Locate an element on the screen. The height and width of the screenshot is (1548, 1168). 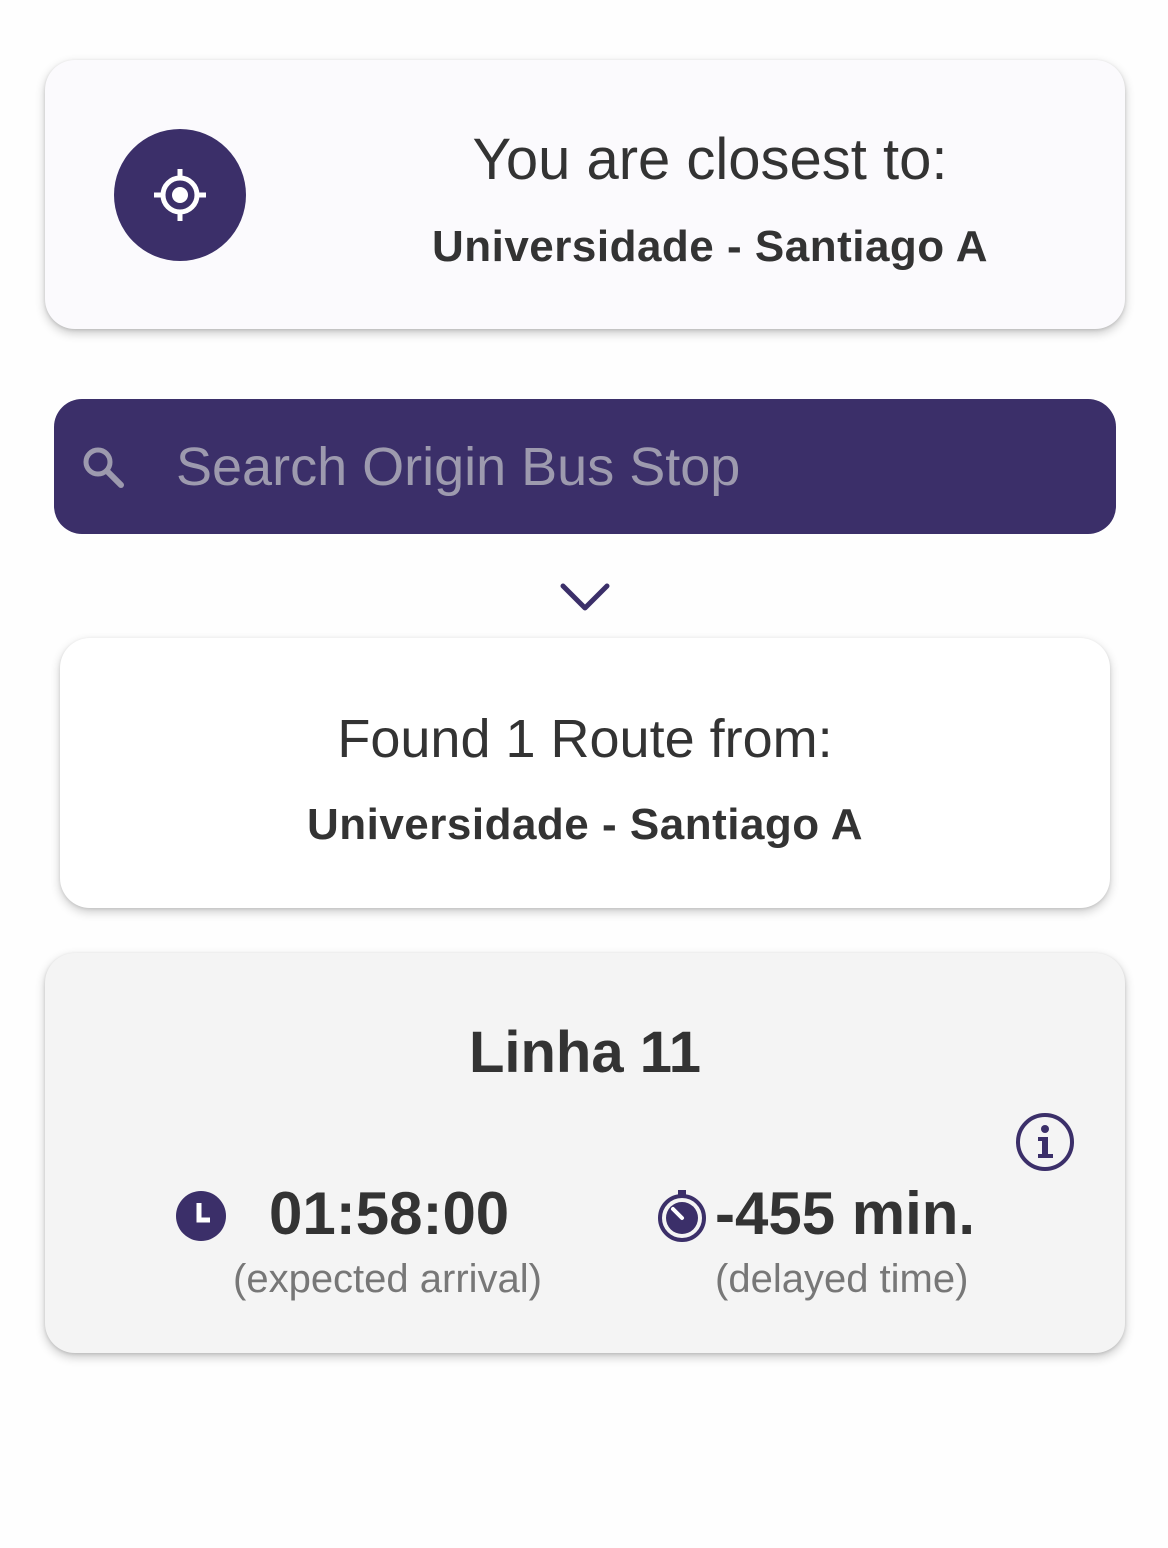
expected-arrival-label: (expected arrival) is located at coordinates (388, 1279).